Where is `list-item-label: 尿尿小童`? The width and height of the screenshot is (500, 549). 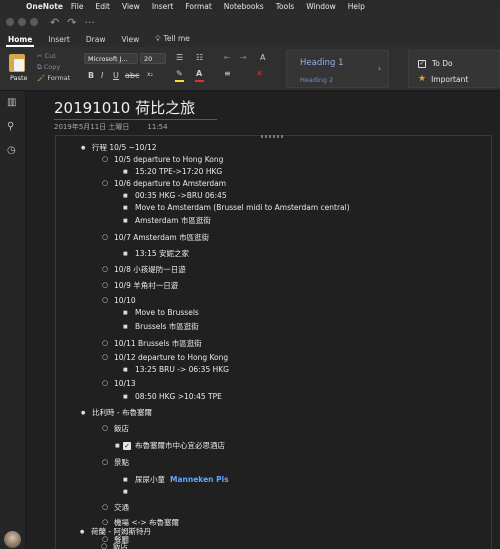
list-item-label: 尿尿小童 is located at coordinates (150, 479).